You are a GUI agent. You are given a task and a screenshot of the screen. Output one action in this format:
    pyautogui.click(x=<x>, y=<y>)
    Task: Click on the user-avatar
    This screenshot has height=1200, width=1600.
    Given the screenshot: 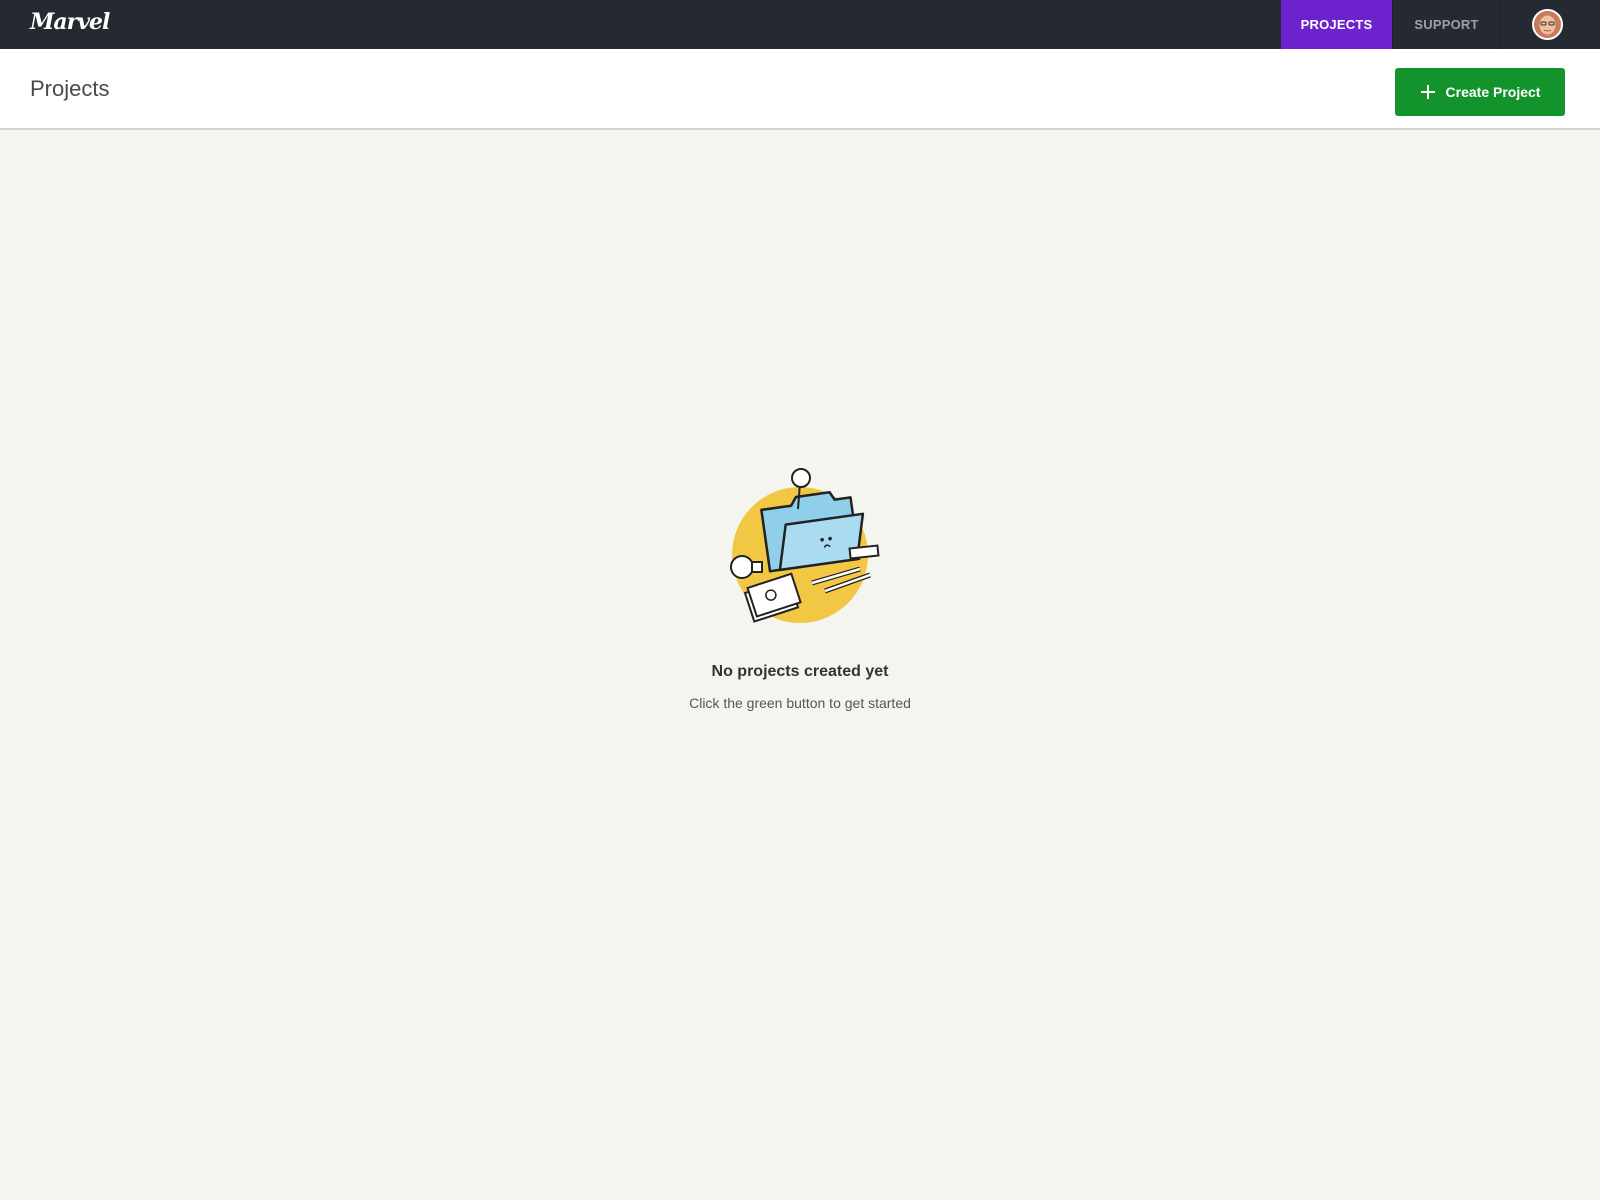 What is the action you would take?
    pyautogui.click(x=1547, y=24)
    